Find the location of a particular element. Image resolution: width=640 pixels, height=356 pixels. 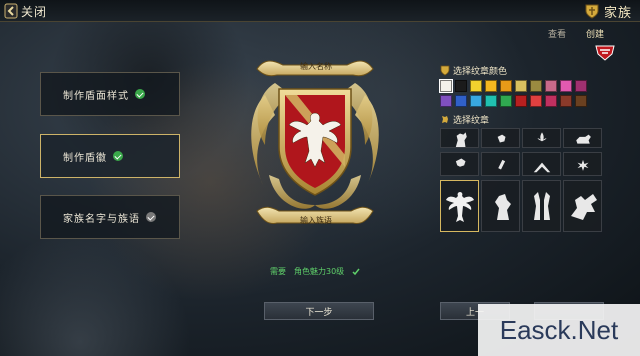

close-label: 关闭 is located at coordinates (34, 11).